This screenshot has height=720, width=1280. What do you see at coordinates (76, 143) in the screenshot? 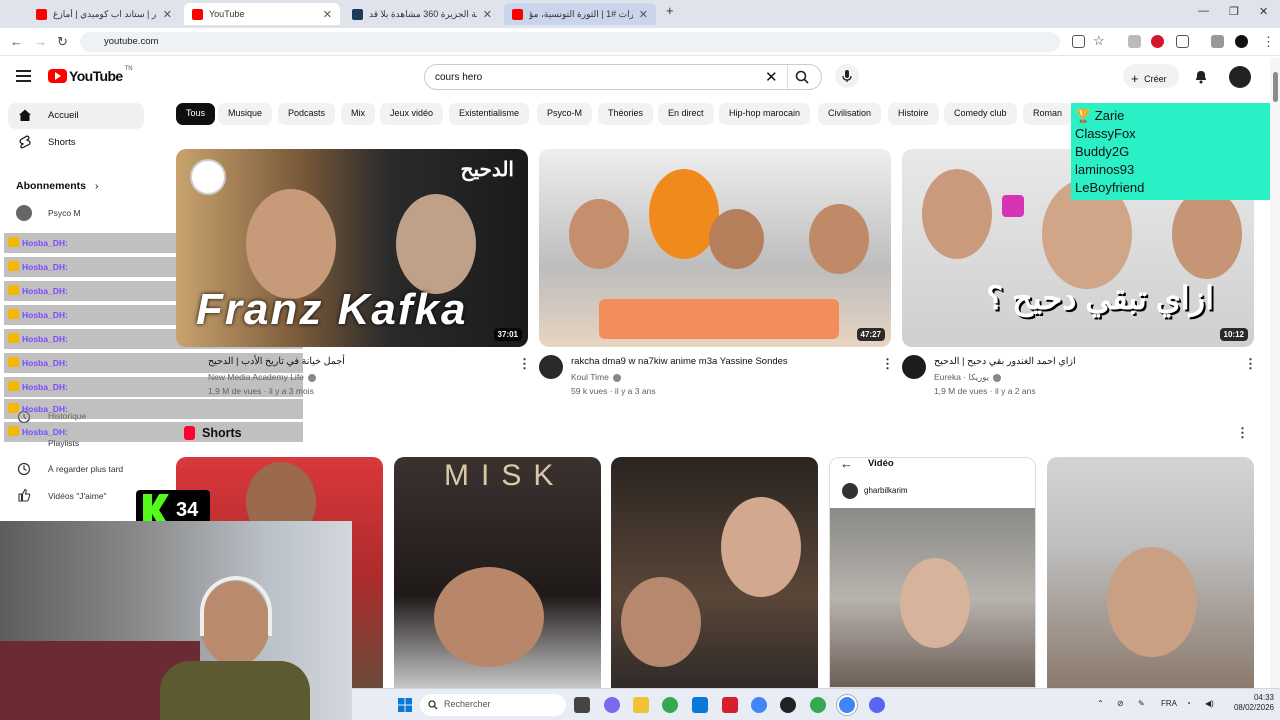
I see `sidebar-item-shorts: Shorts` at bounding box center [76, 143].